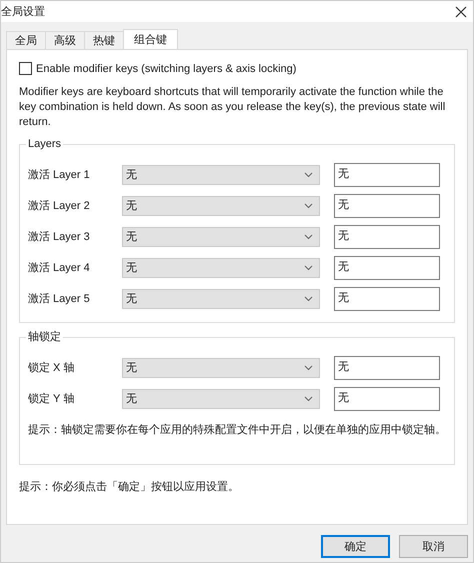 The height and width of the screenshot is (563, 474). Describe the element at coordinates (129, 487) in the screenshot. I see `hint-text: 提示：你必须点击「确定」按钮以应用设置。` at that location.